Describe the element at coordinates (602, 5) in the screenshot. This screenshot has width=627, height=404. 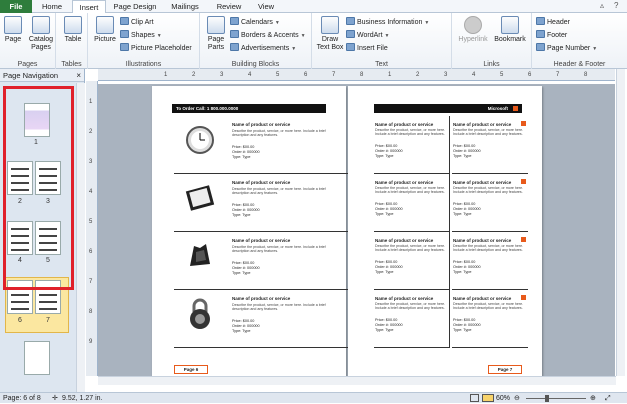
I see `minimize-ribbon-icon: ▵` at that location.